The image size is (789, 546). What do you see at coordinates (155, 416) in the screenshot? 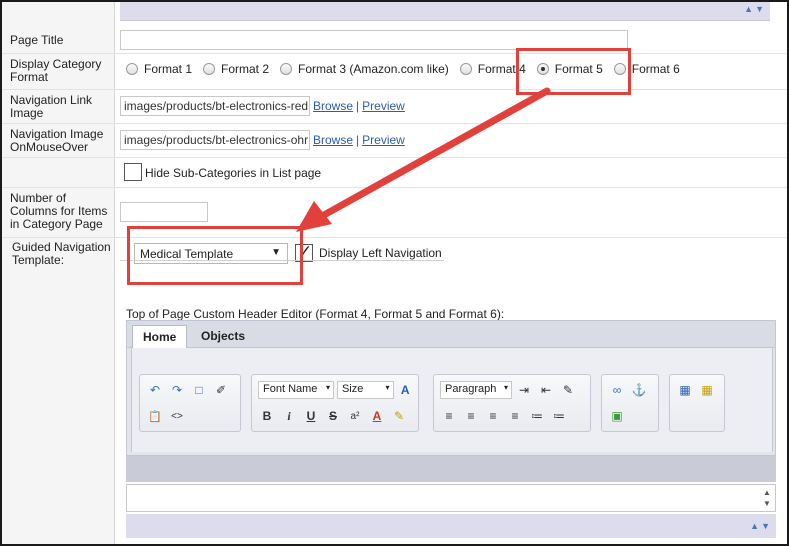
I see `paste-icon: 📋` at bounding box center [155, 416].